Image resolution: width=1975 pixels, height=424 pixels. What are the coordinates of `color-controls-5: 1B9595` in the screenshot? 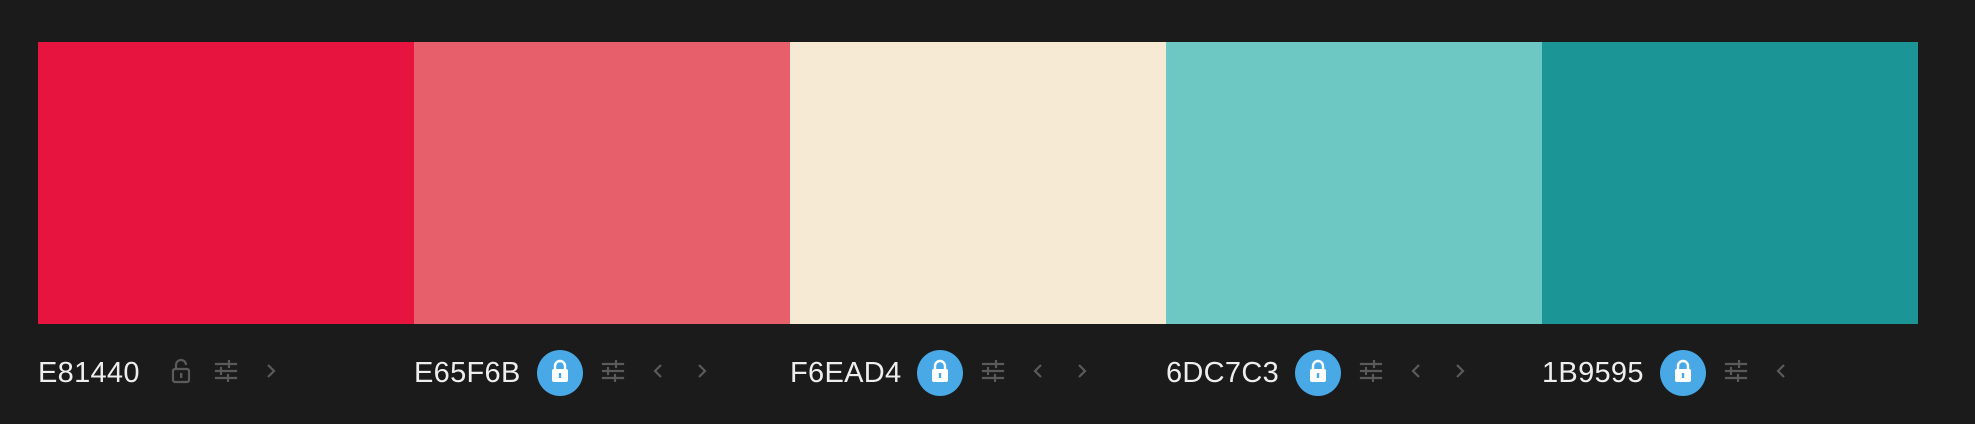 It's located at (1730, 373).